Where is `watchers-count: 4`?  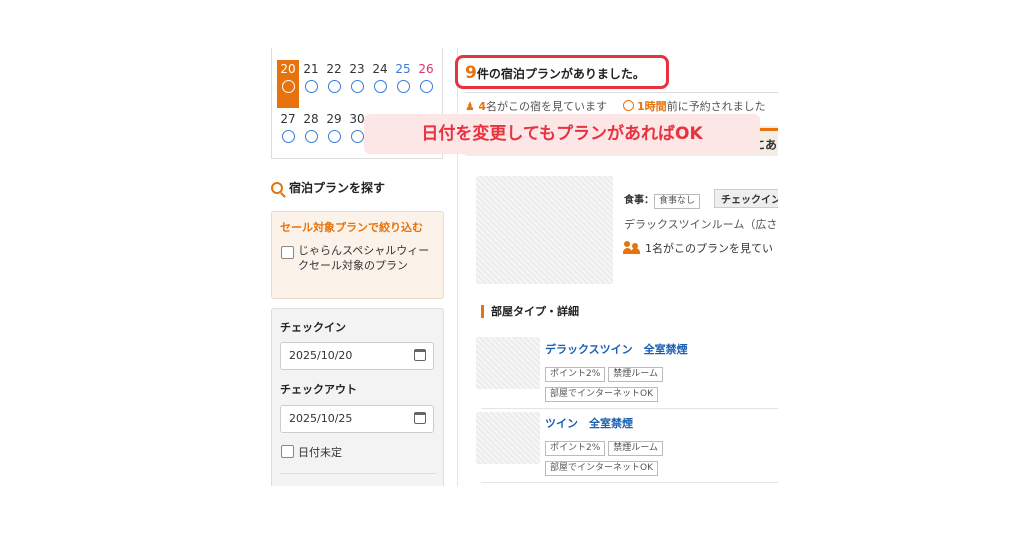 watchers-count: 4 is located at coordinates (482, 106).